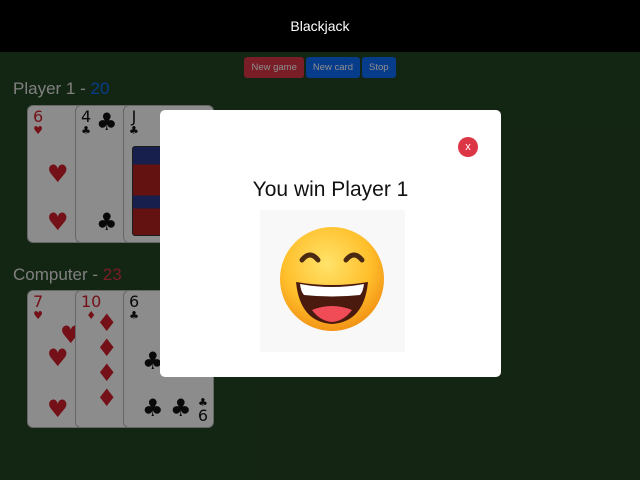 The height and width of the screenshot is (480, 640). I want to click on modal-title: You win Player 1, so click(330, 189).